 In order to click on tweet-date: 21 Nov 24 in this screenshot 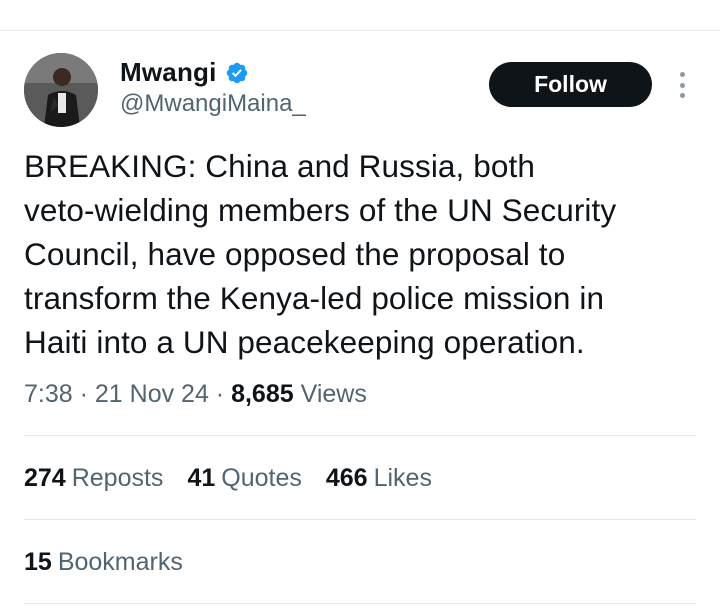, I will do `click(152, 394)`.